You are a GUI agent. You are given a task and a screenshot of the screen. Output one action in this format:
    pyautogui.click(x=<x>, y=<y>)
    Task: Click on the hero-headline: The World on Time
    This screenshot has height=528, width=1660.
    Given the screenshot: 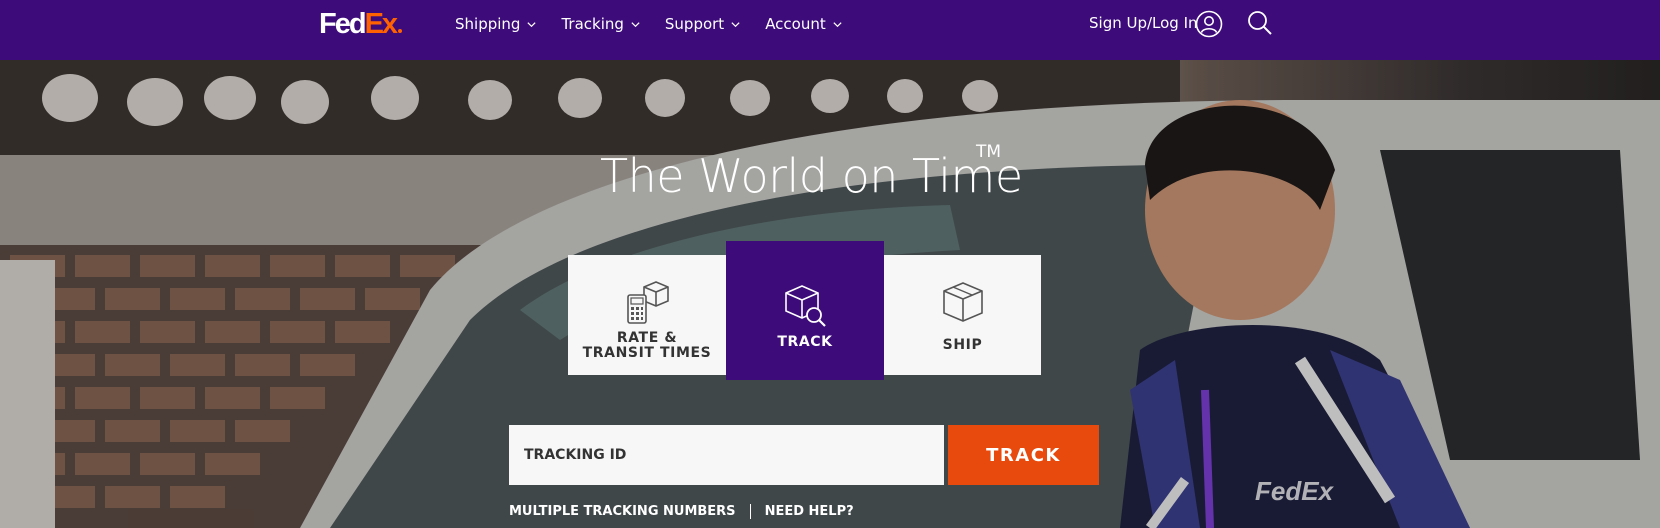 What is the action you would take?
    pyautogui.click(x=811, y=176)
    